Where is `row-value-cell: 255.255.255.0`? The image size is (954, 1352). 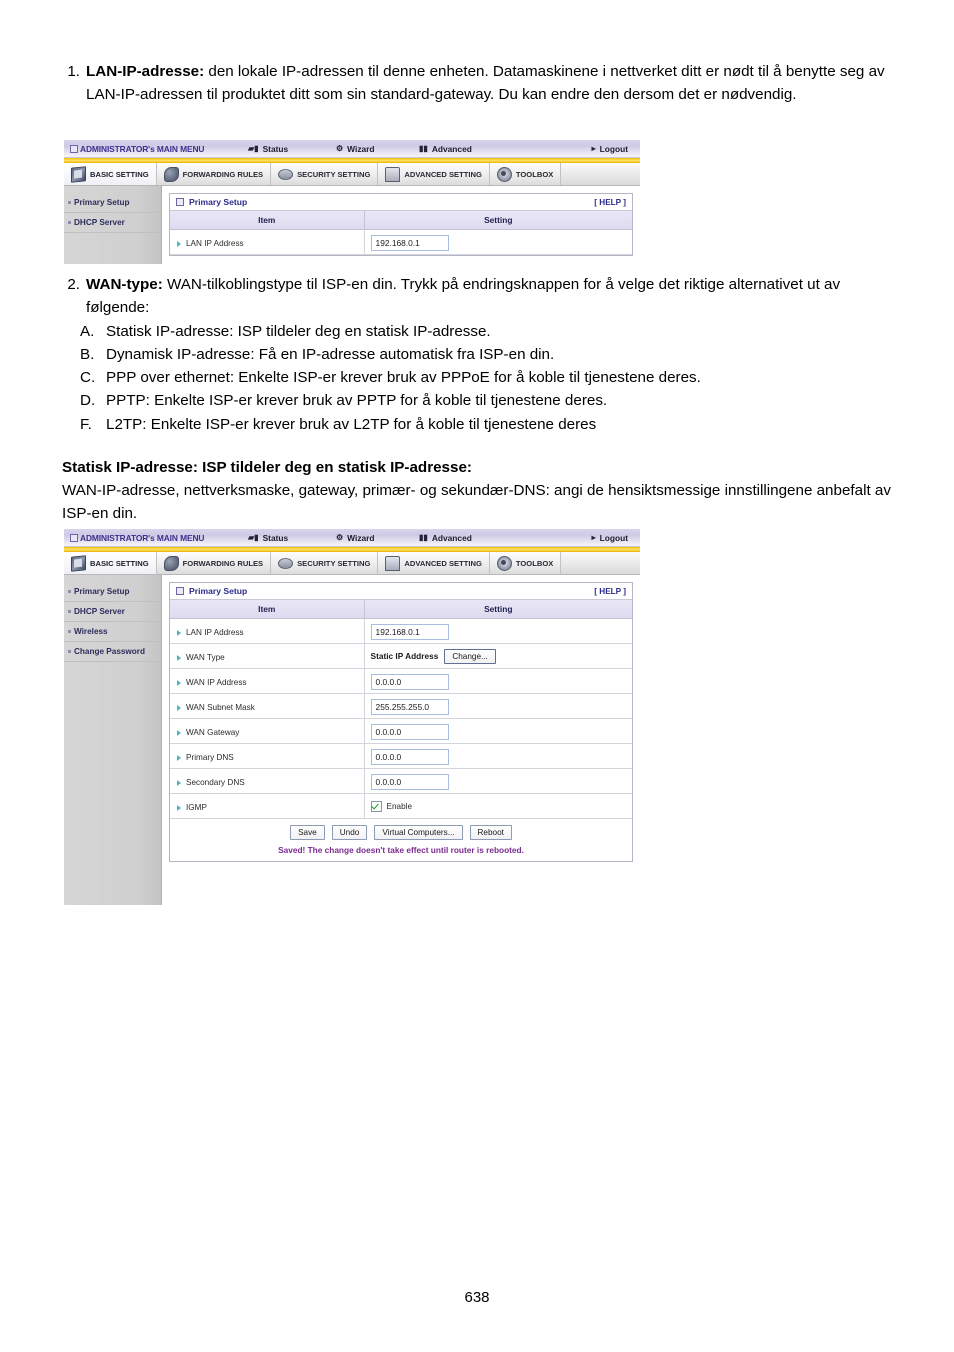 row-value-cell: 255.255.255.0 is located at coordinates (498, 706).